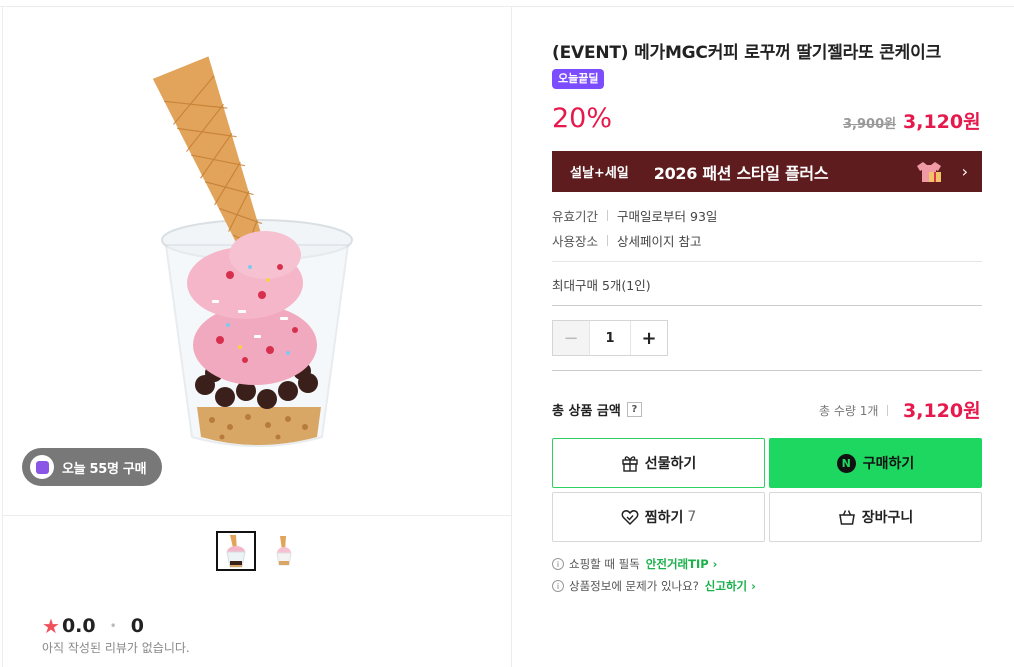  I want to click on quantity-value: 1, so click(610, 338).